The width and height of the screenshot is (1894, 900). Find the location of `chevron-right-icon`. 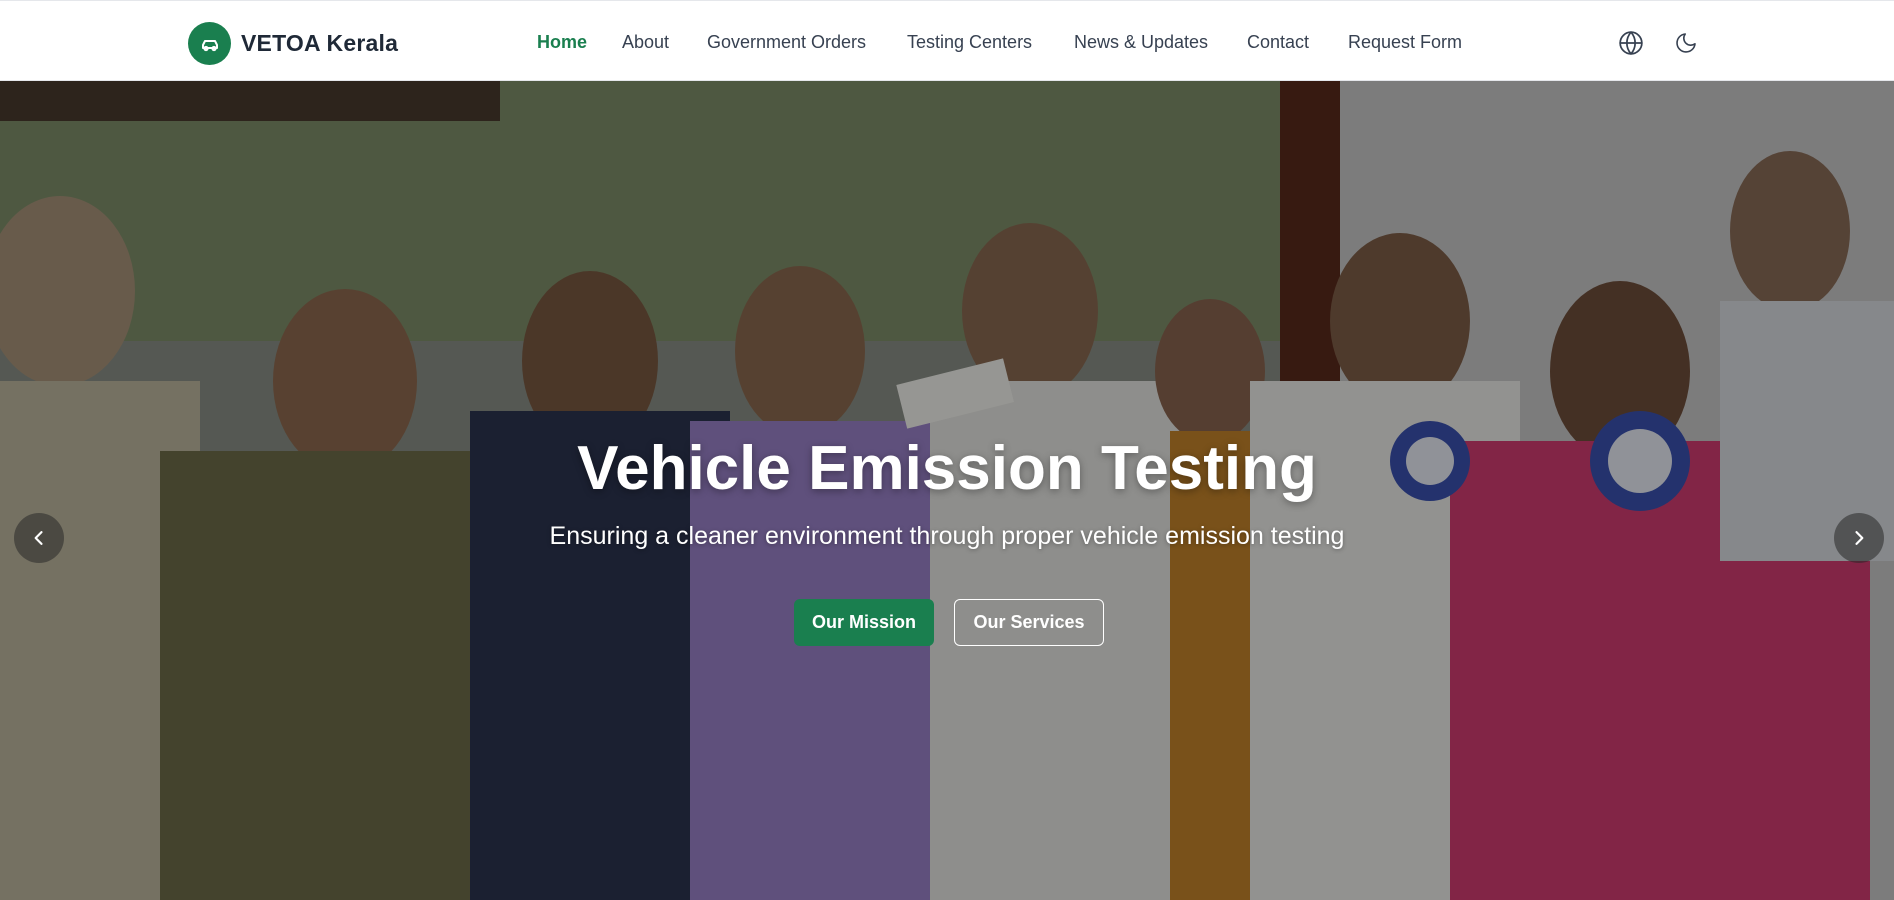

chevron-right-icon is located at coordinates (1859, 538).